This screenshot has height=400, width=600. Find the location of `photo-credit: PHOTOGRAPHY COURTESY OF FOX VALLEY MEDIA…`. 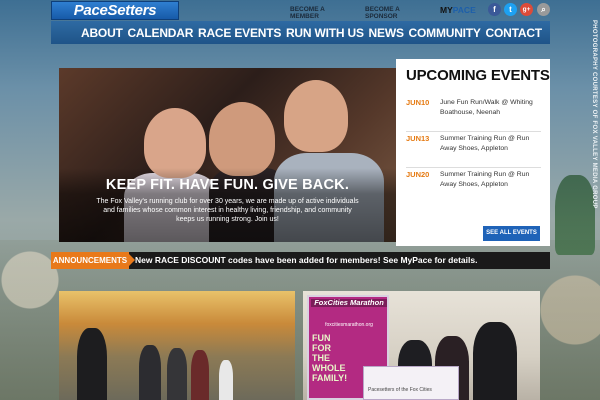

photo-credit: PHOTOGRAPHY COURTESY OF FOX VALLEY MEDIA… is located at coordinates (594, 114).